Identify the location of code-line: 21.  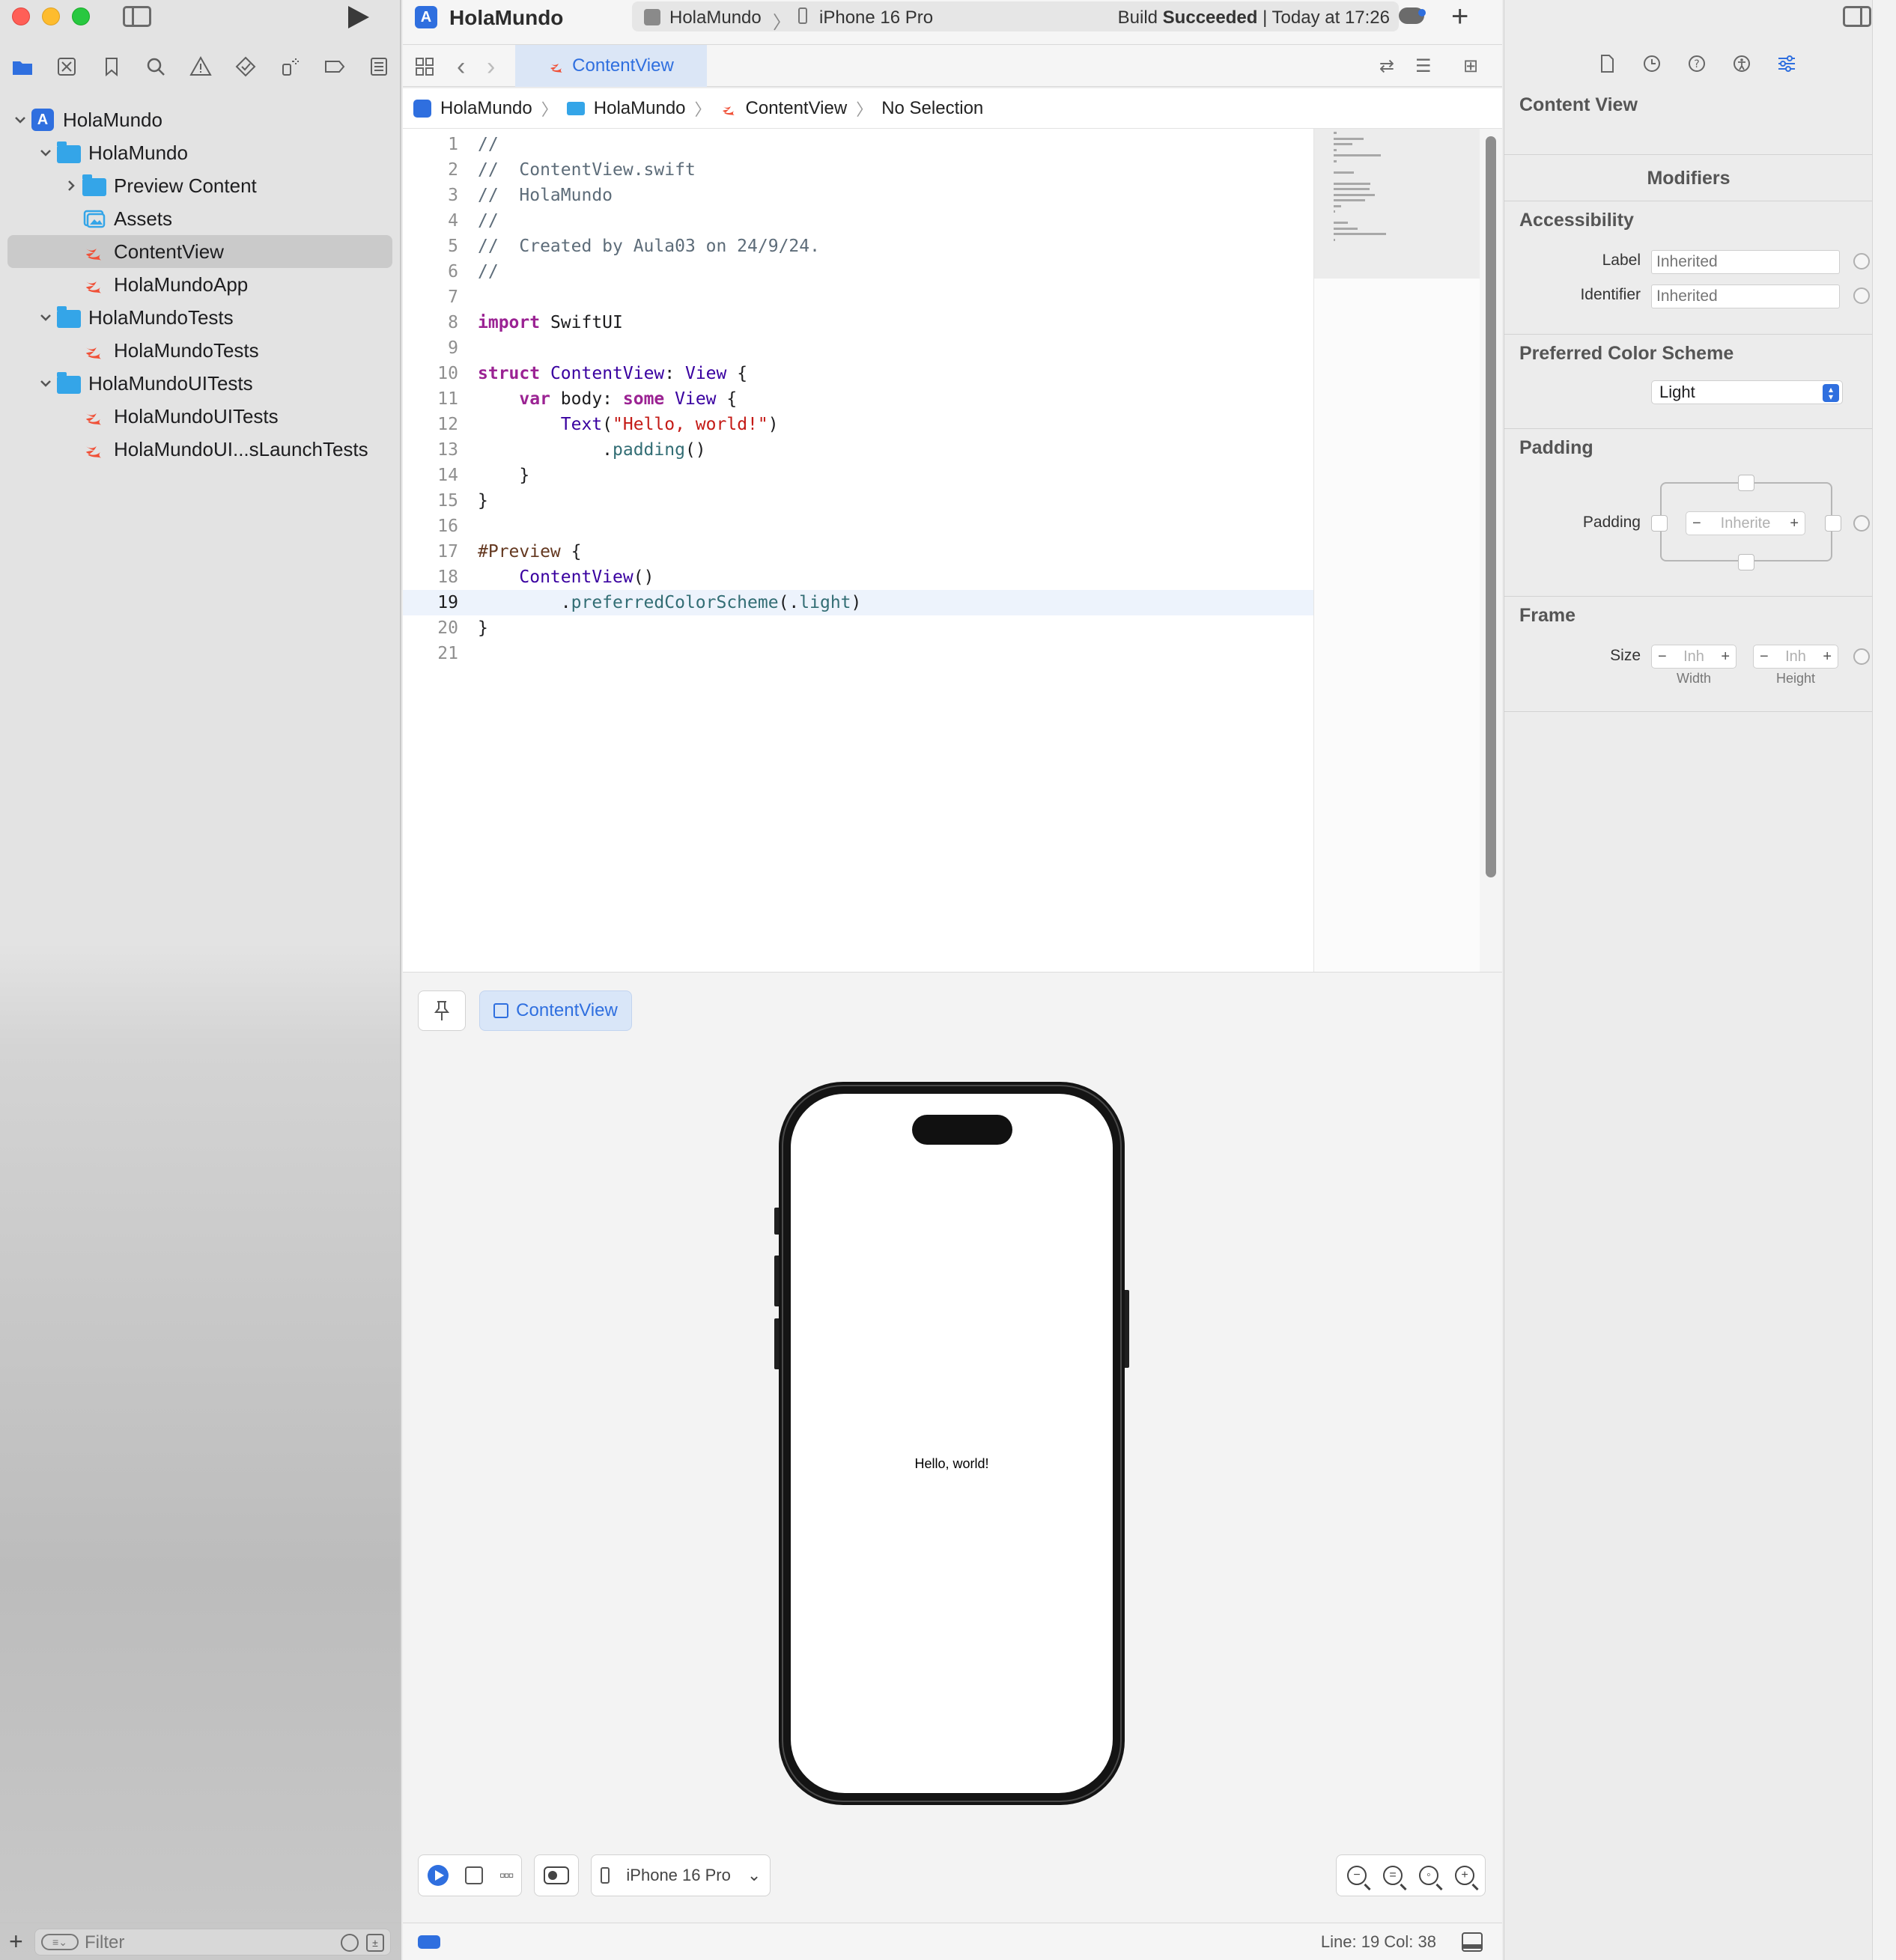
(858, 653).